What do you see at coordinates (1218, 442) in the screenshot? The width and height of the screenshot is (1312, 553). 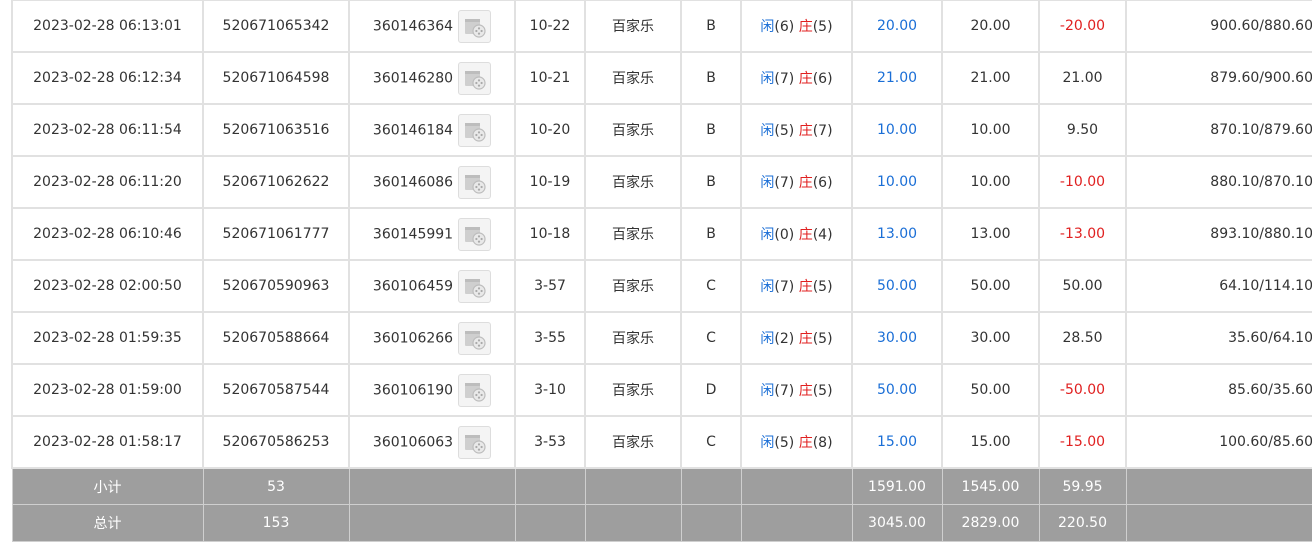 I see `balance: 100.60/85.60` at bounding box center [1218, 442].